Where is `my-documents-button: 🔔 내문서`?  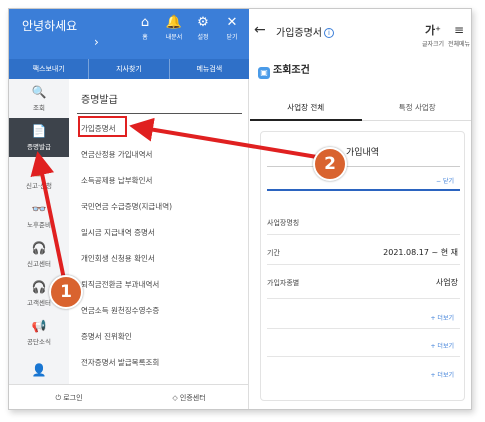 my-documents-button: 🔔 내문서 is located at coordinates (174, 28).